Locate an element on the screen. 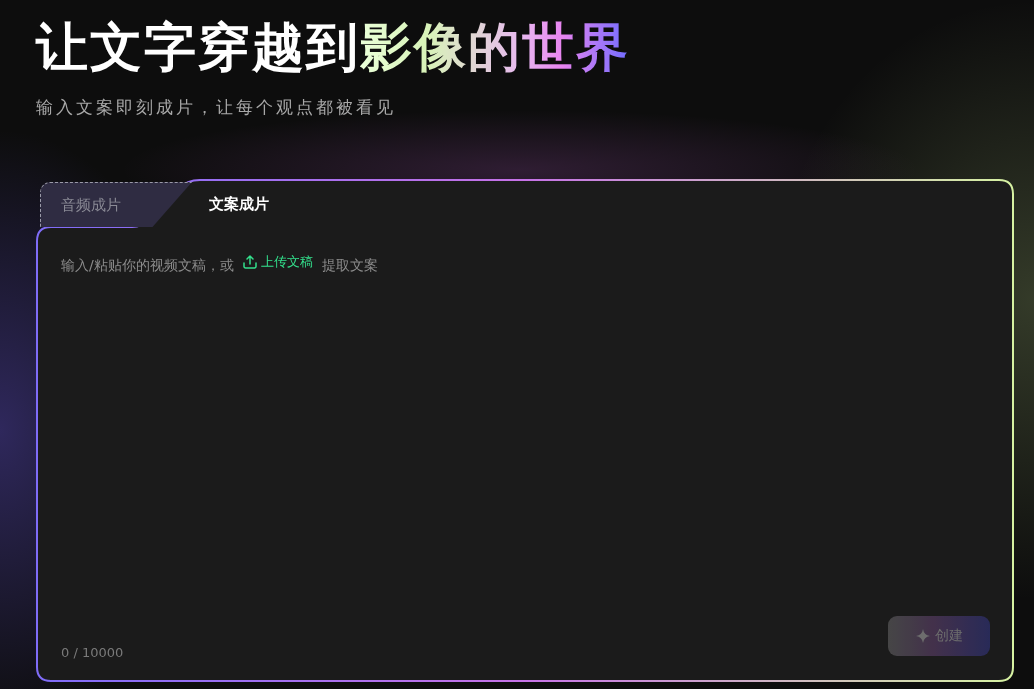 The width and height of the screenshot is (1034, 689). sparkle-icon is located at coordinates (922, 636).